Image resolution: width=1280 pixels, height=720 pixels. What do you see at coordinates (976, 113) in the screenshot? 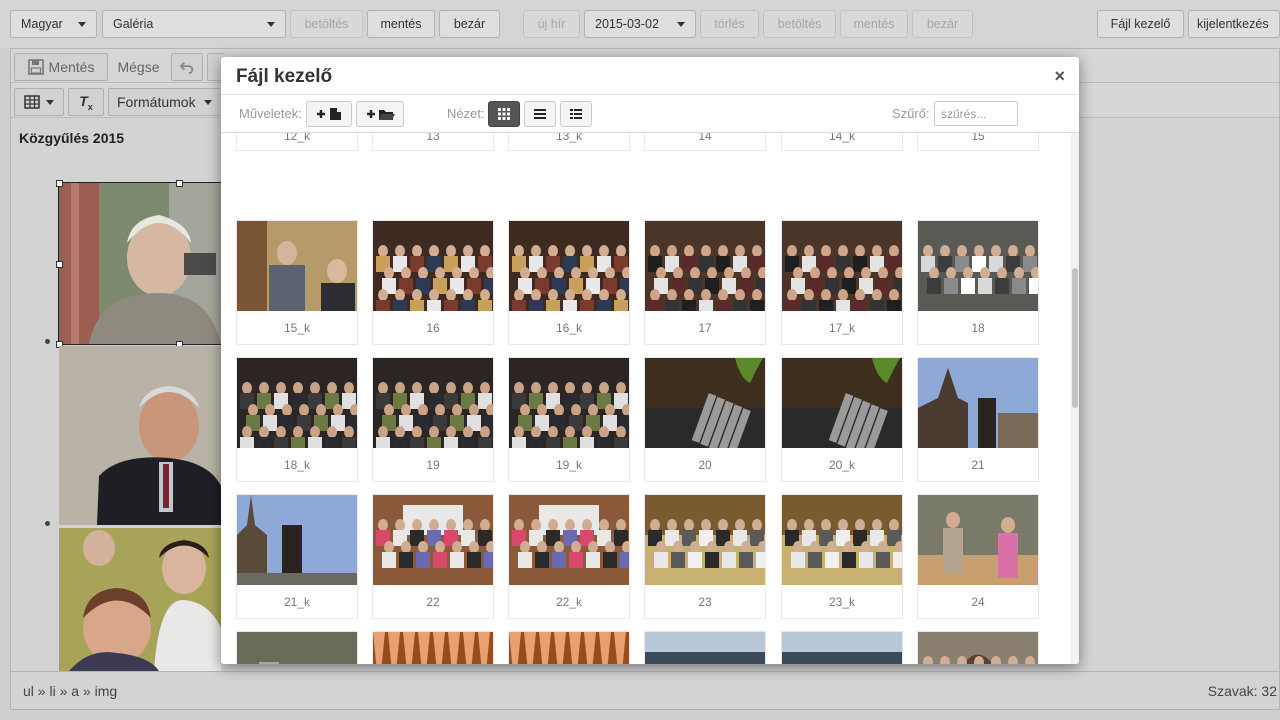
I see `filter-input` at bounding box center [976, 113].